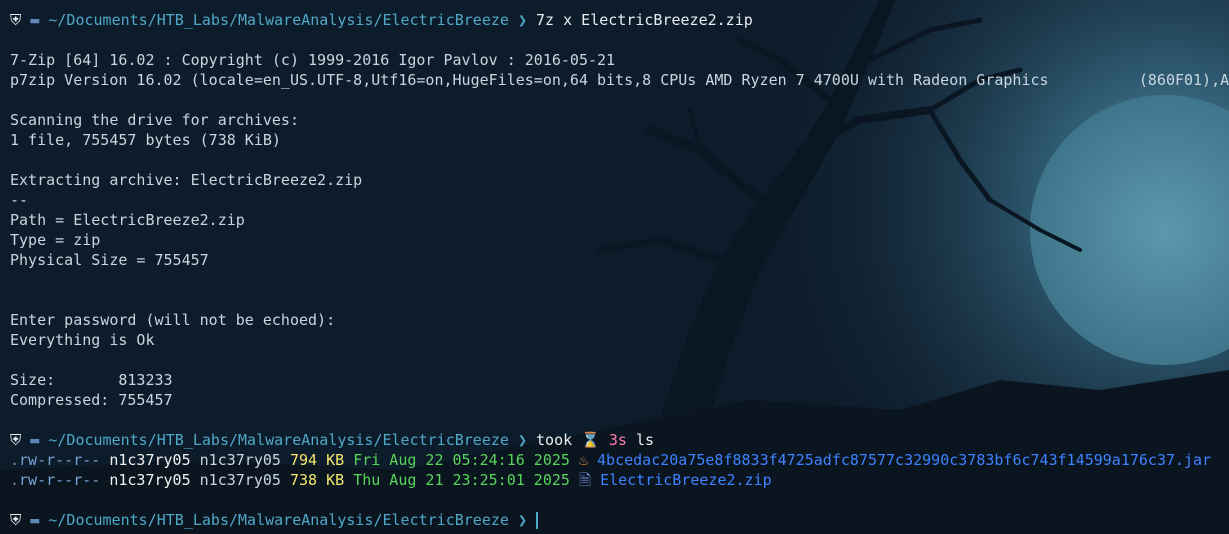 The image size is (1229, 534). Describe the element at coordinates (91, 380) in the screenshot. I see `output-line: Size: 813233` at that location.